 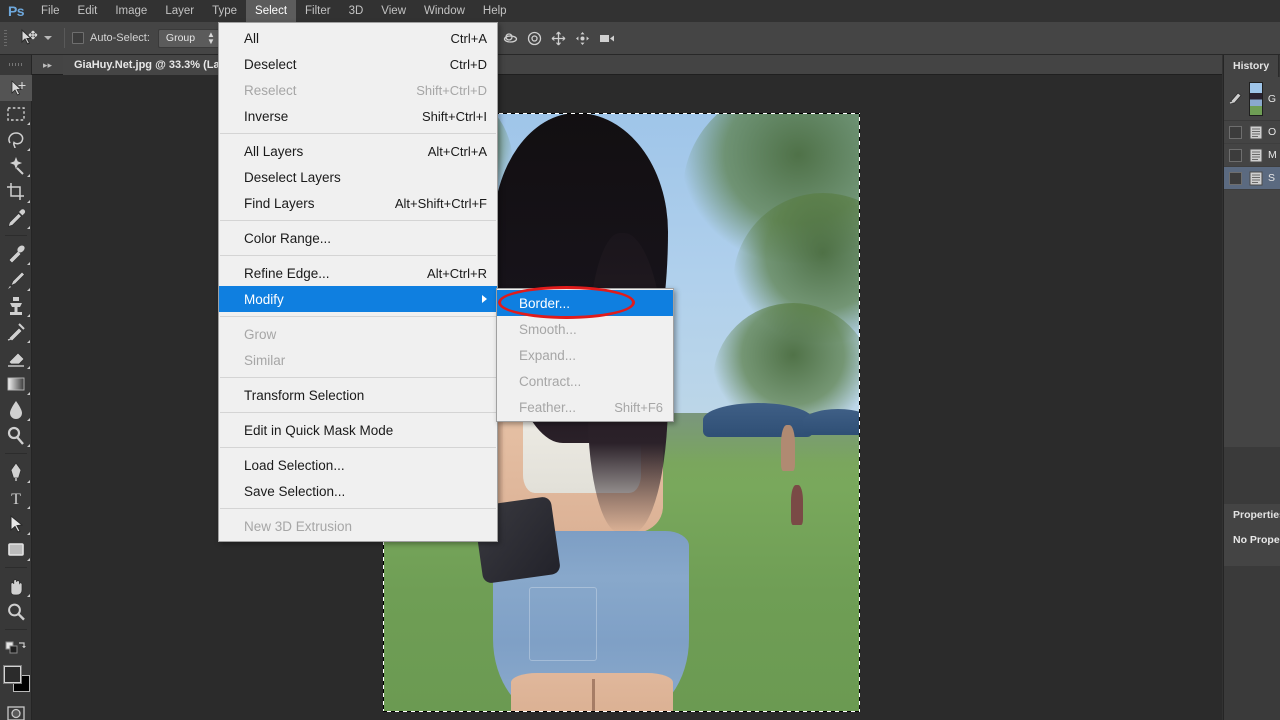 I want to click on orbit-3d-icon, so click(x=510, y=38).